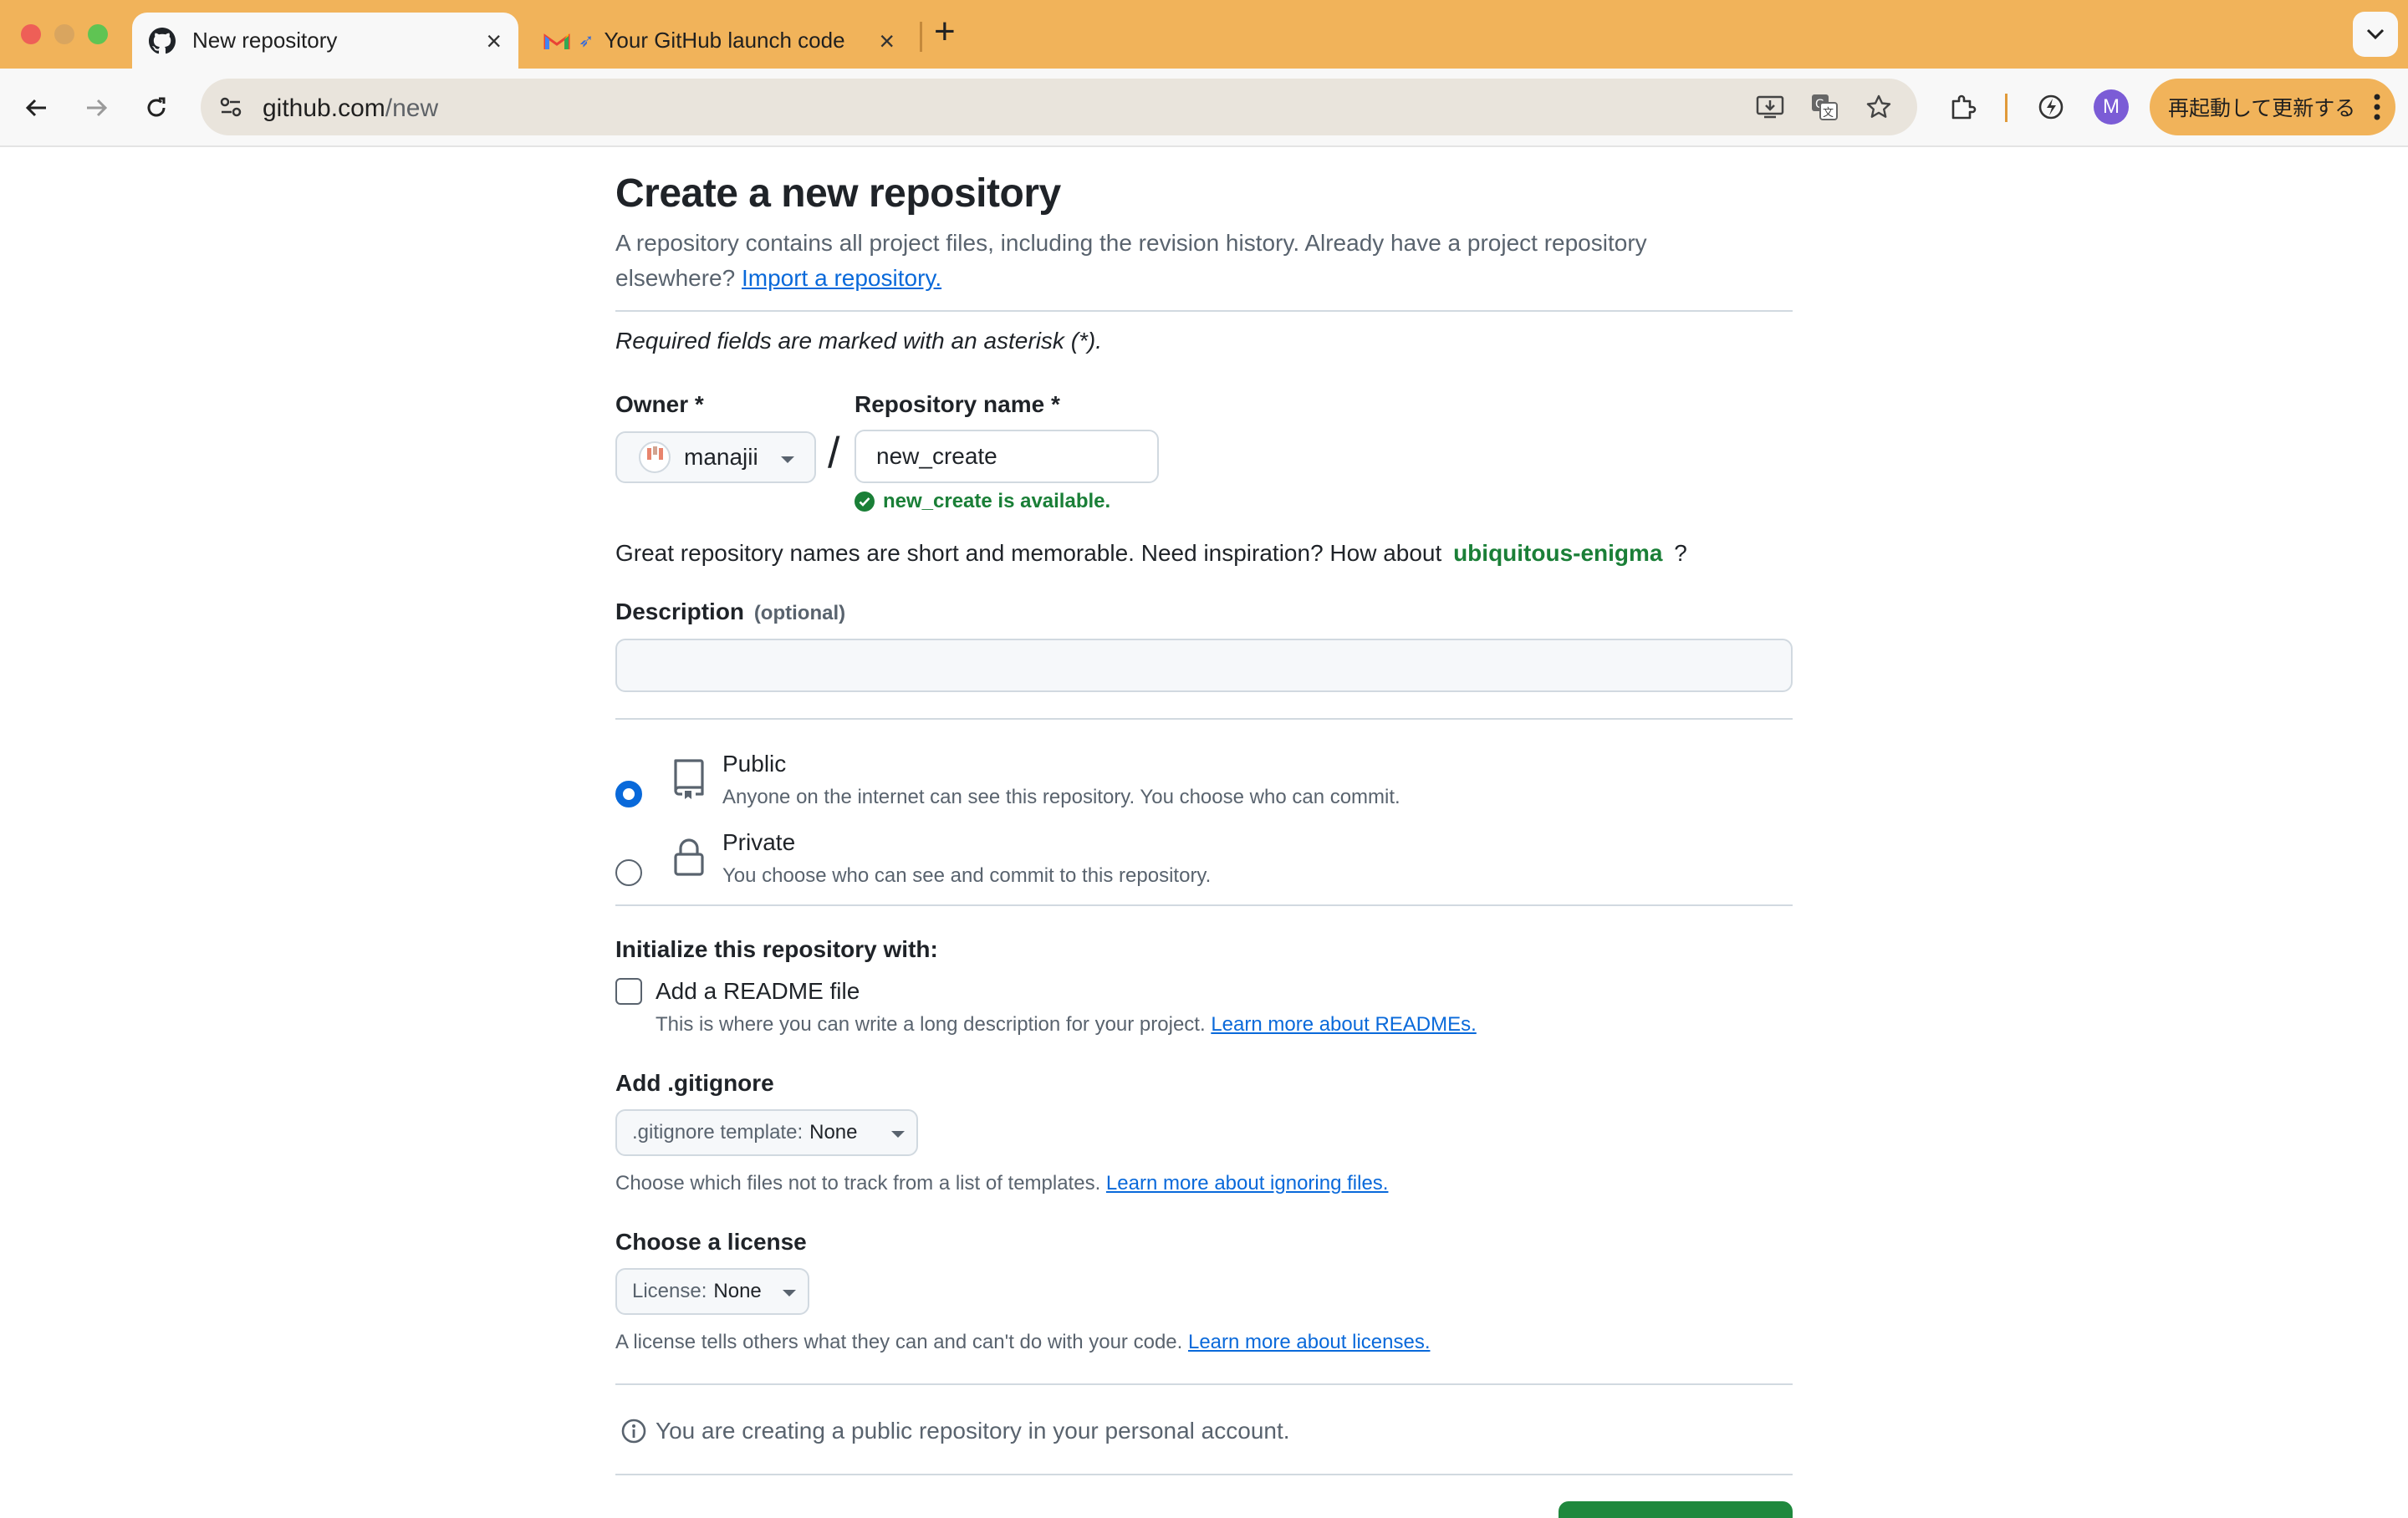  Describe the element at coordinates (695, 1083) in the screenshot. I see `gitignore-heading: Add .gitignore` at that location.